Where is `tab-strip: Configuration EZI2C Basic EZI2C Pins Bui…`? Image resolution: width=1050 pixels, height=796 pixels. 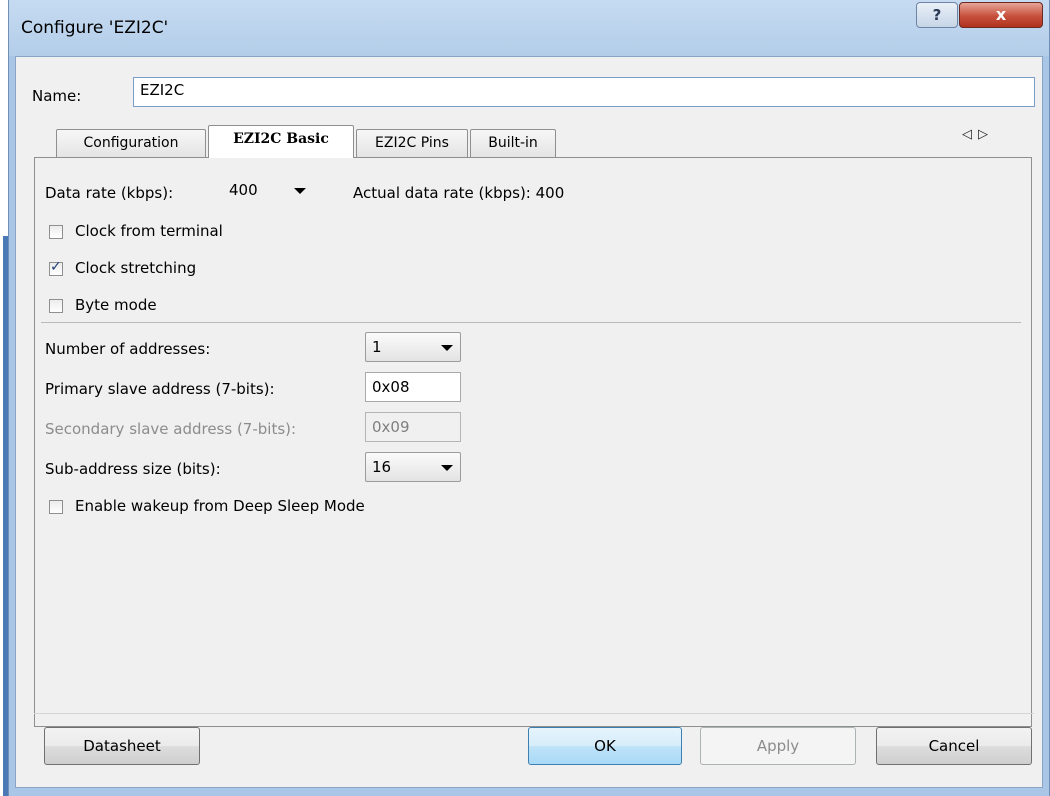
tab-strip: Configuration EZI2C Basic EZI2C Pins Bui… is located at coordinates (535, 141).